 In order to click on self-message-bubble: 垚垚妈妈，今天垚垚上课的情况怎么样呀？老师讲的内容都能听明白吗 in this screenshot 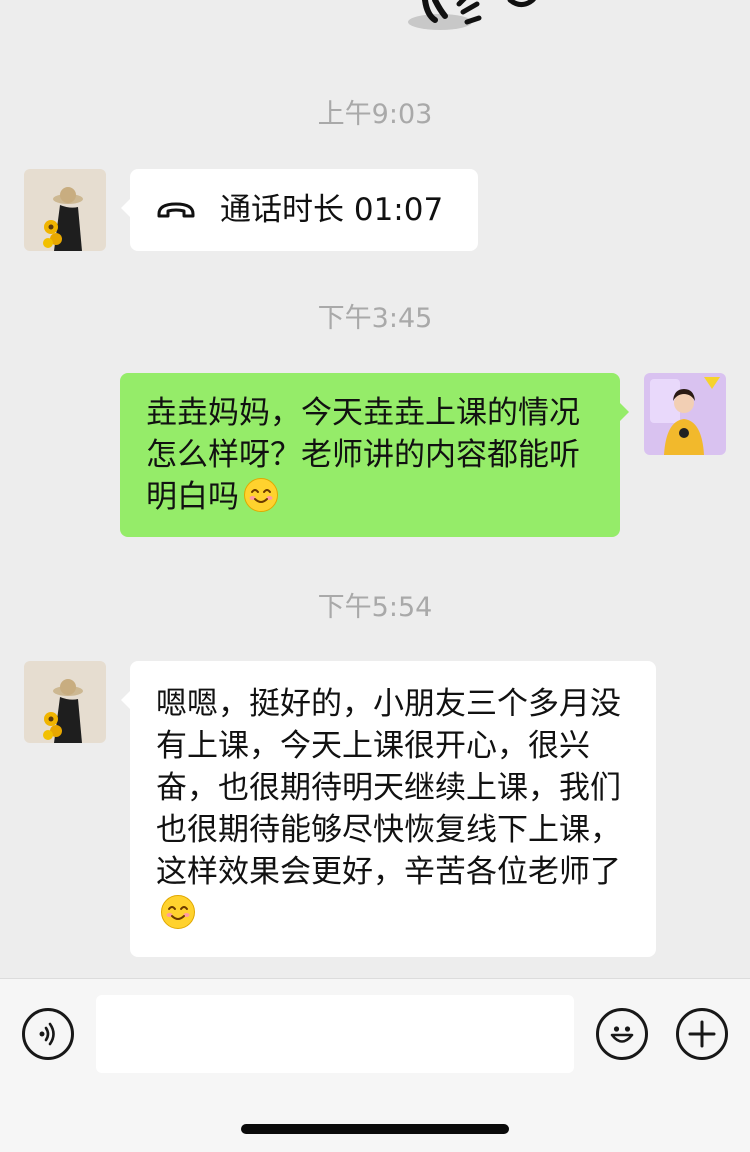, I will do `click(374, 455)`.